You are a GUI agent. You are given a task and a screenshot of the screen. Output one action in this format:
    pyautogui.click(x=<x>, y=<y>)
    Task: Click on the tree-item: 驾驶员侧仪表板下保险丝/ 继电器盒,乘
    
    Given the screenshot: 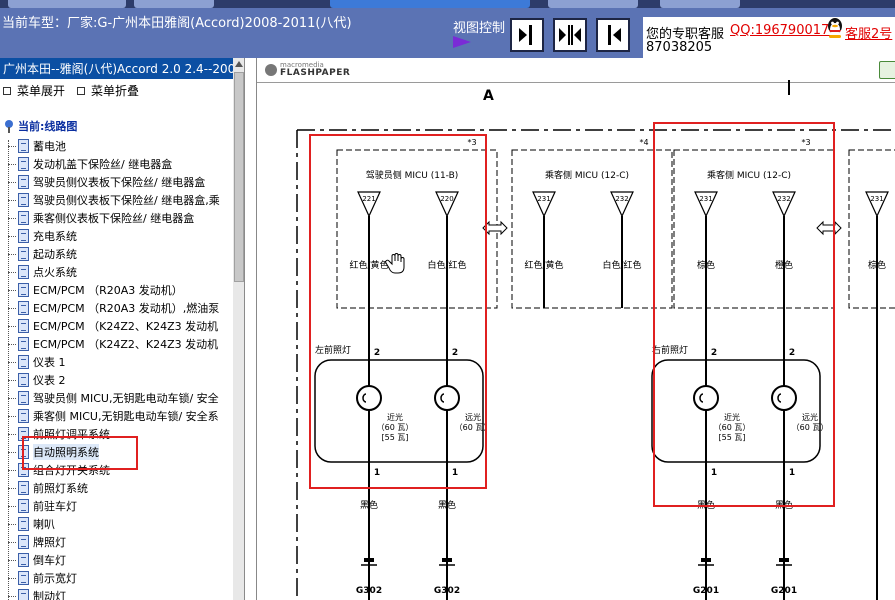 What is the action you would take?
    pyautogui.click(x=114, y=200)
    